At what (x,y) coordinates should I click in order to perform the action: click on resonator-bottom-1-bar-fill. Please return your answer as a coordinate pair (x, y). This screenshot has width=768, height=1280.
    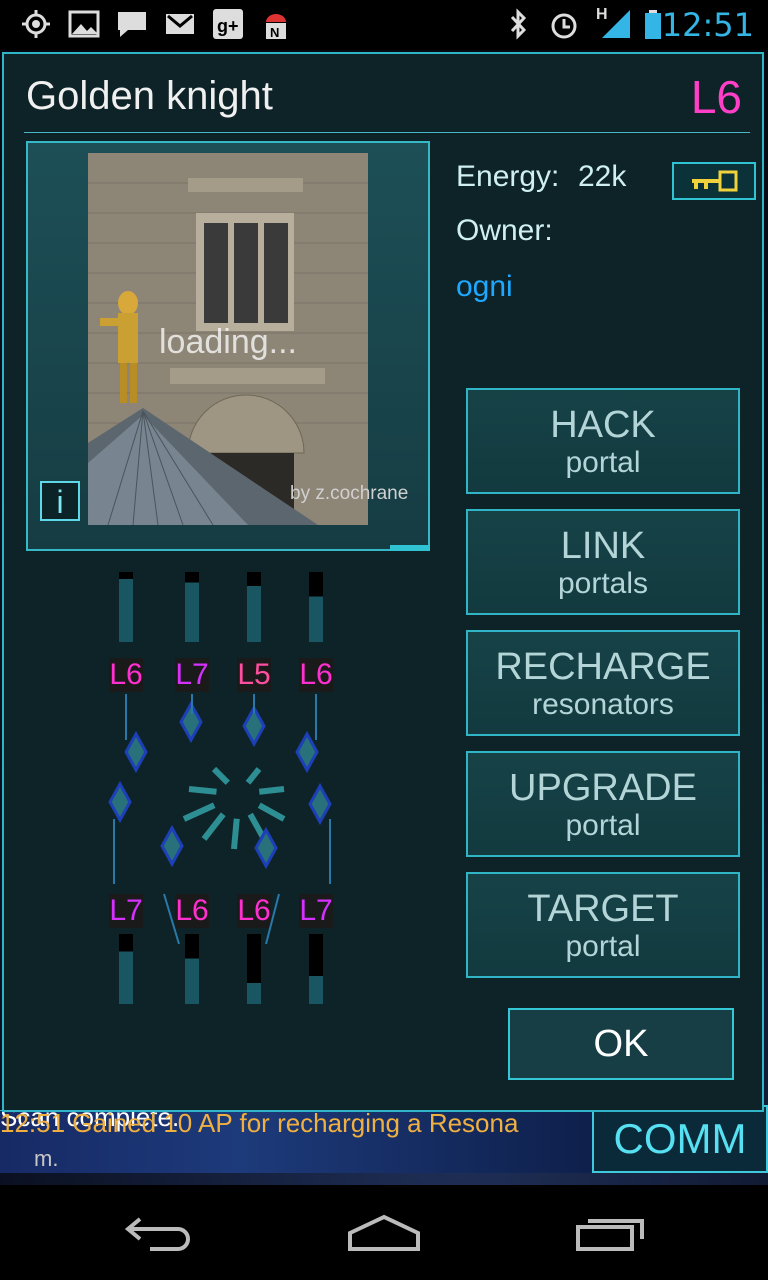
    Looking at the image, I should click on (126, 977).